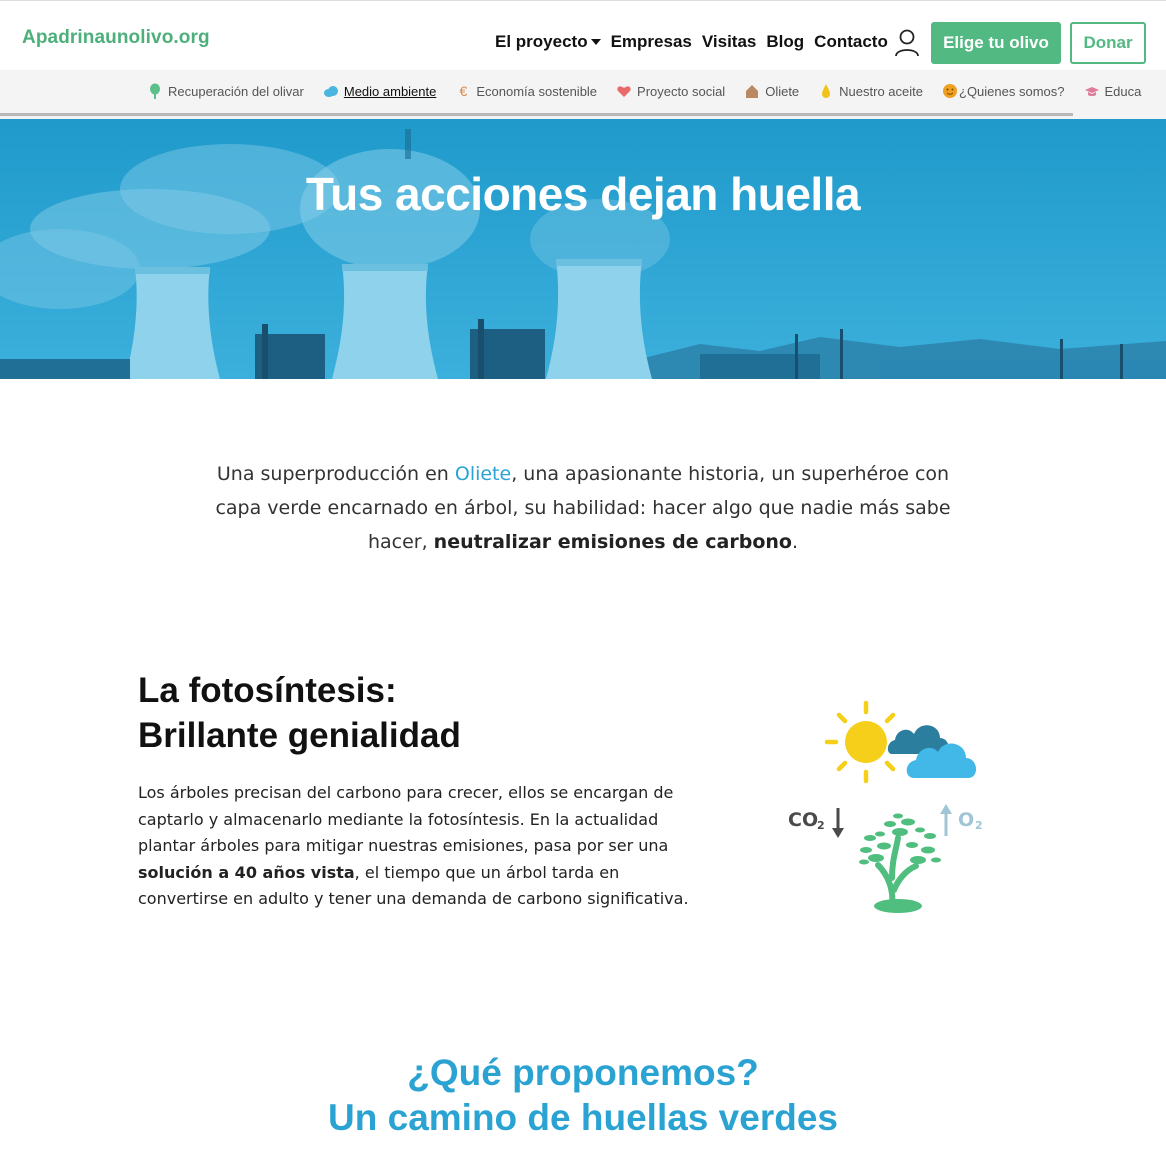 The image size is (1166, 1166). What do you see at coordinates (1012, 91) in the screenshot?
I see `subnav-item-label: ¿Quienes somos?` at bounding box center [1012, 91].